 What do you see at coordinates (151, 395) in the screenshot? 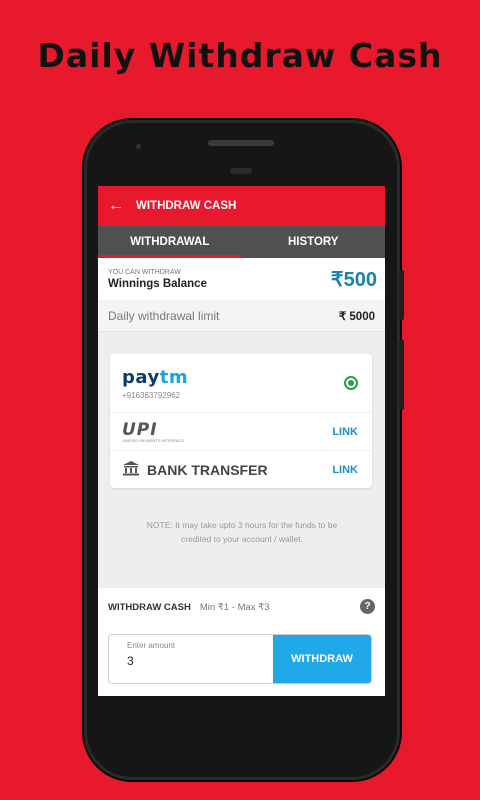
I see `paytm-phone-number: +916363792962` at bounding box center [151, 395].